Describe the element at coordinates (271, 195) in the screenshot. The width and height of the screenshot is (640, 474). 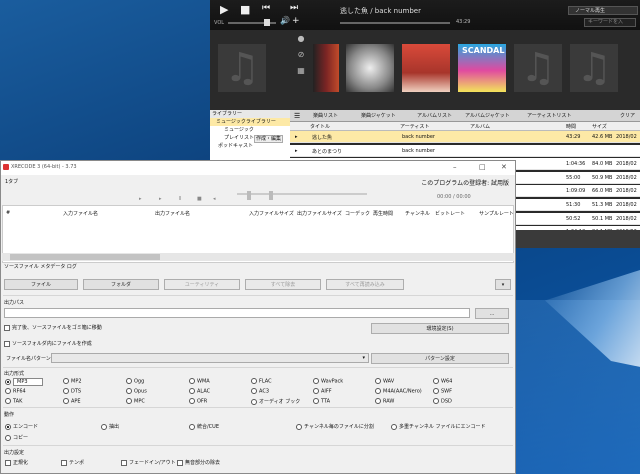
I see `position-thumb` at that location.